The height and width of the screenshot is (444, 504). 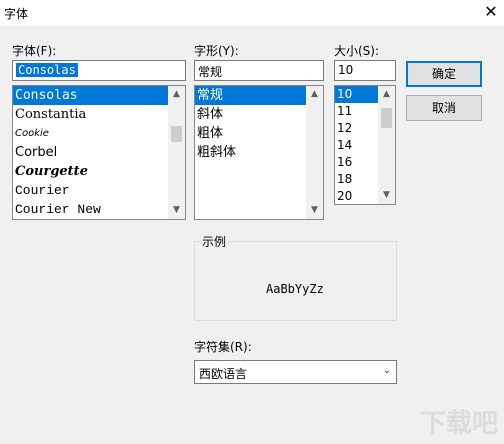 What do you see at coordinates (356, 179) in the screenshot?
I see `size-item: 18` at bounding box center [356, 179].